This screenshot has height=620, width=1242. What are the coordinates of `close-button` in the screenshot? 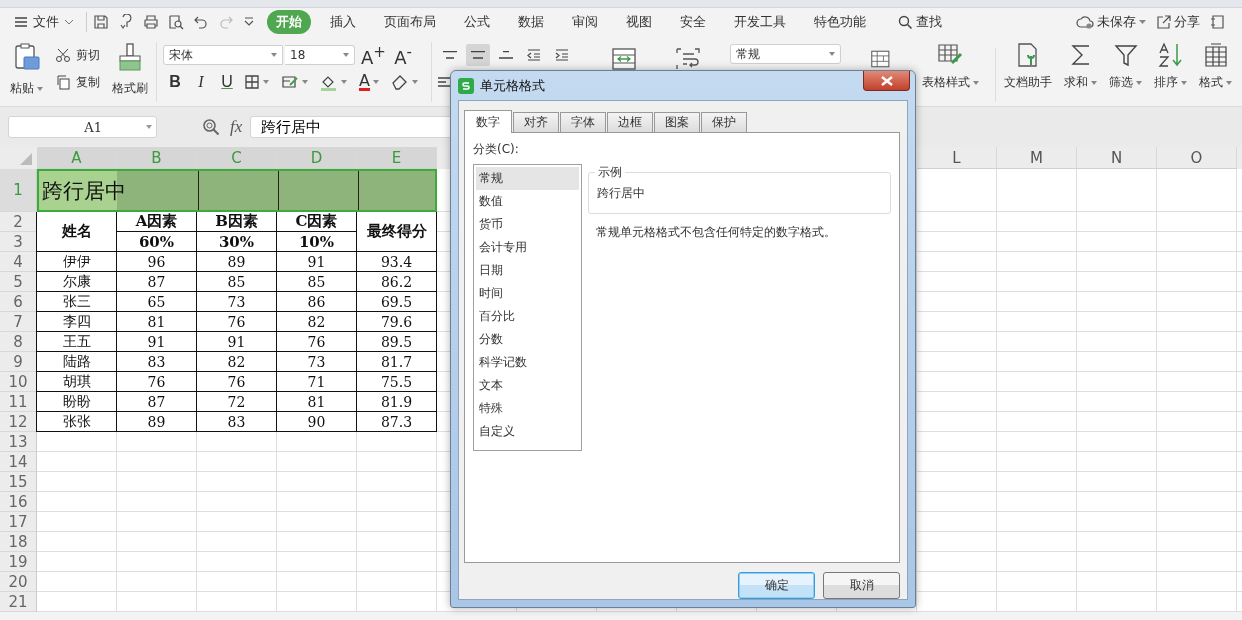 It's located at (886, 81).